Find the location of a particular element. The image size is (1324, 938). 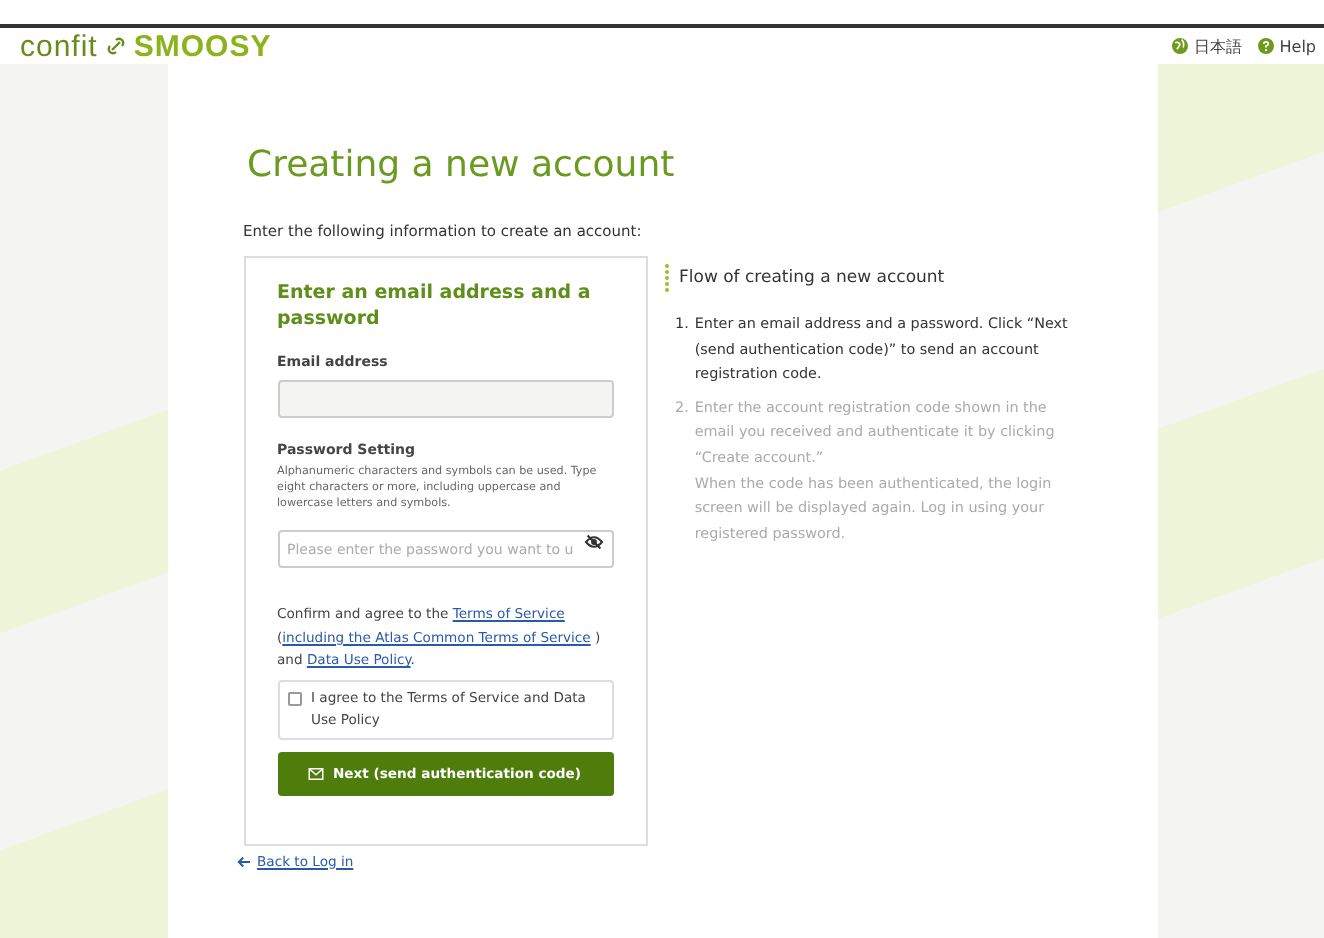

help-icon is located at coordinates (1265, 46).